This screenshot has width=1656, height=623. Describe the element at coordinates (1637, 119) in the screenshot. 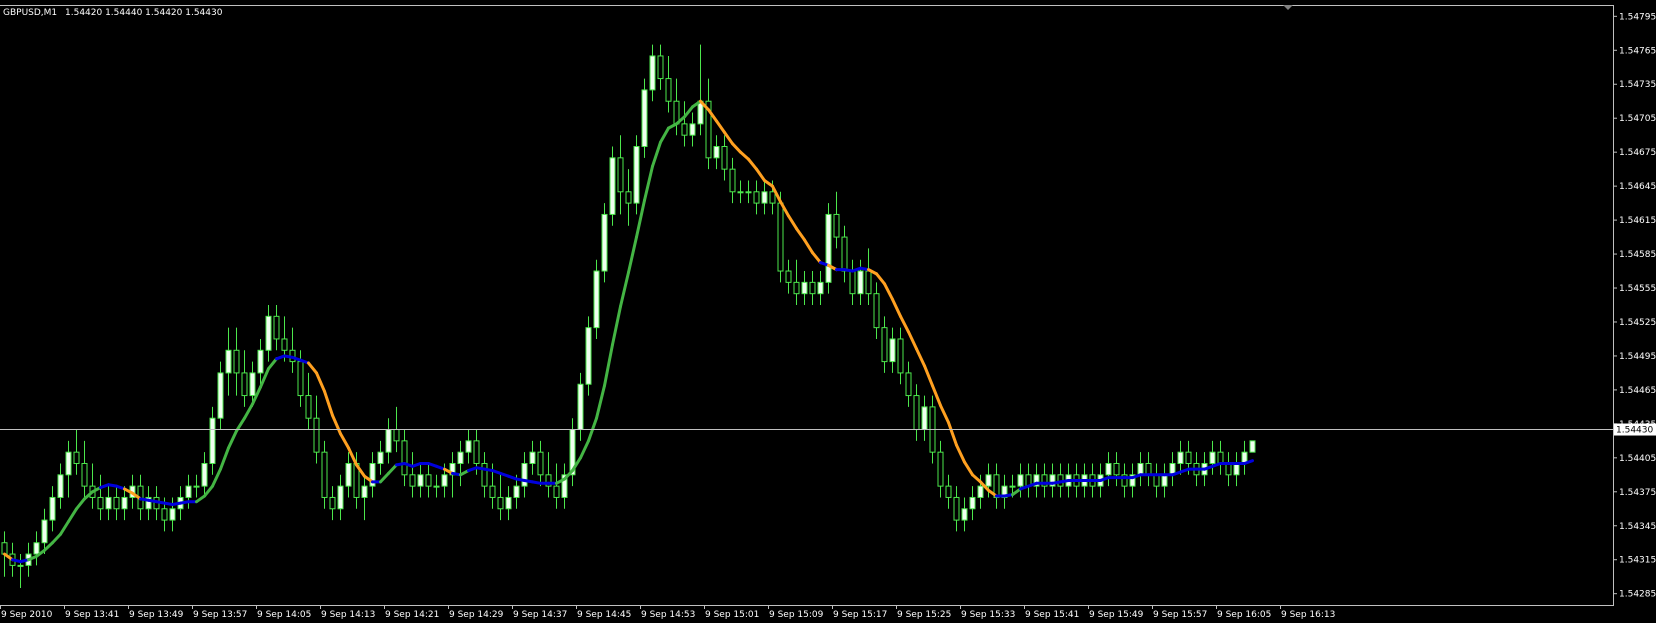

I see `price-tick-label: 1.54705` at that location.